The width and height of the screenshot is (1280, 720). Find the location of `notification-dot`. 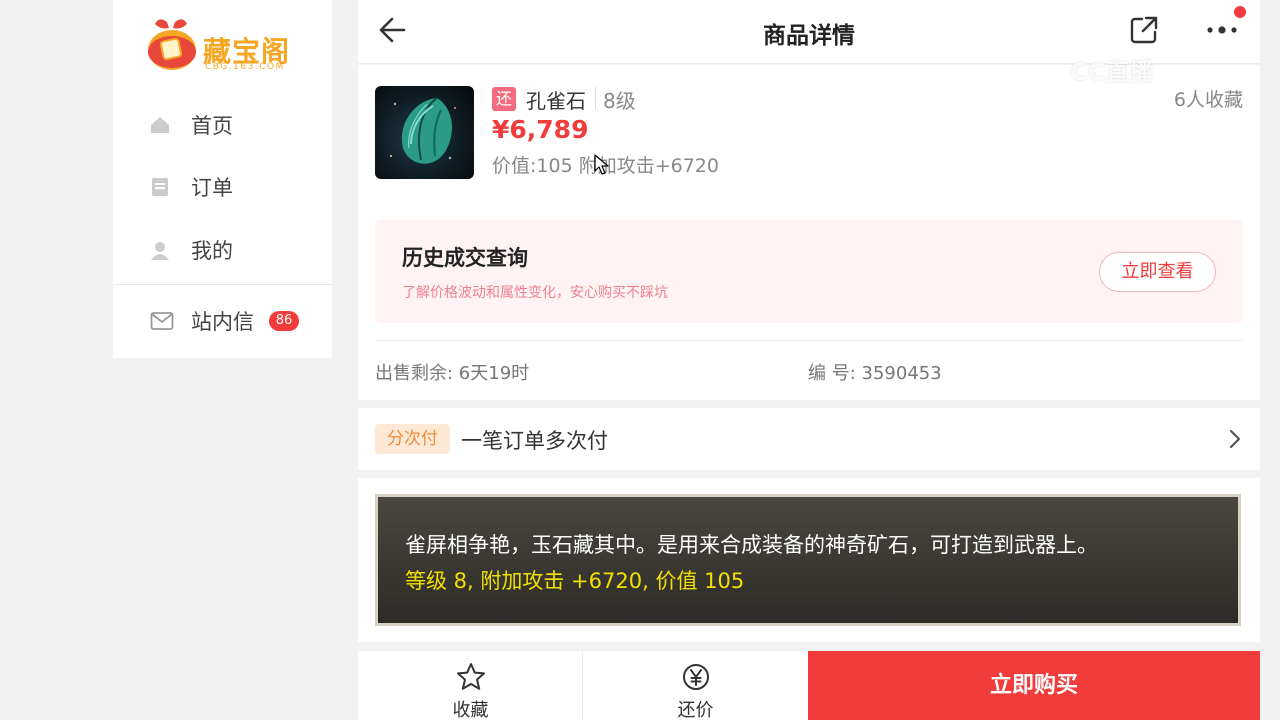

notification-dot is located at coordinates (1240, 12).